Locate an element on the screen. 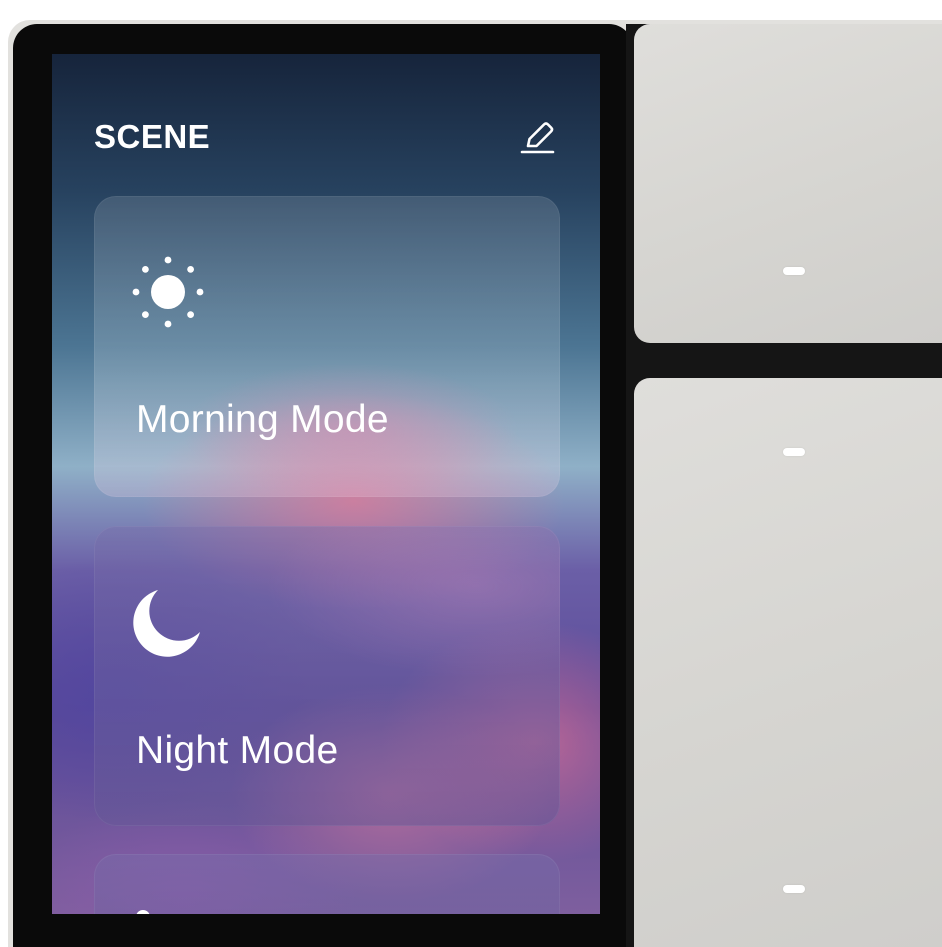 The width and height of the screenshot is (942, 947). scene-card-partial is located at coordinates (327, 884).